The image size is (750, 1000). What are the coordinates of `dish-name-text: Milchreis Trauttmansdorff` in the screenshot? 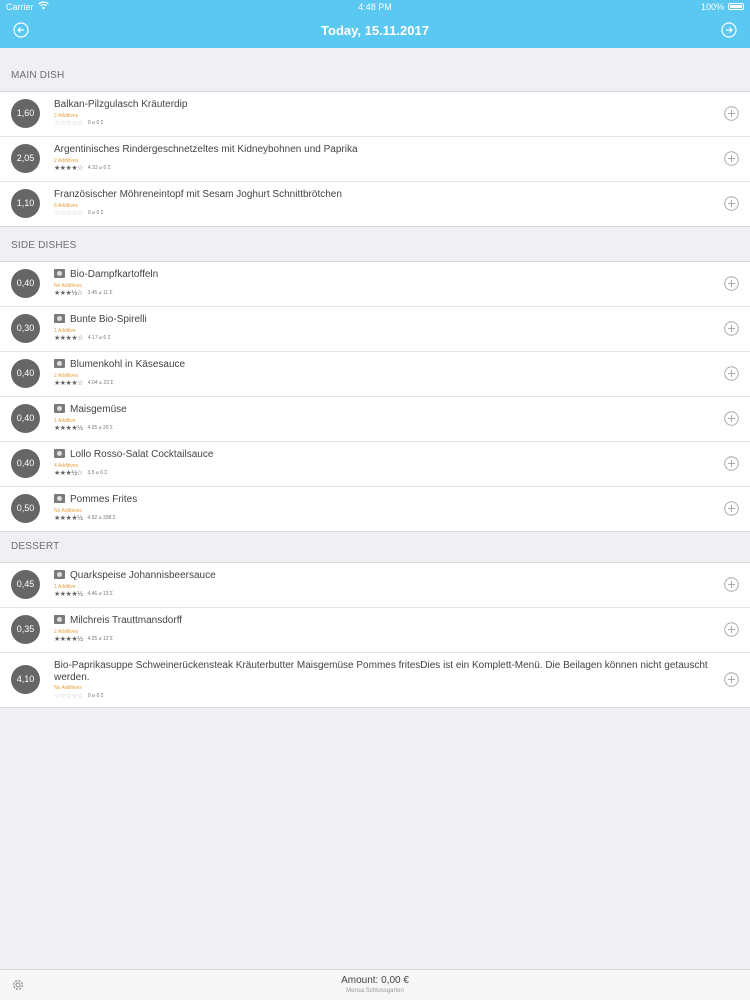 It's located at (126, 620).